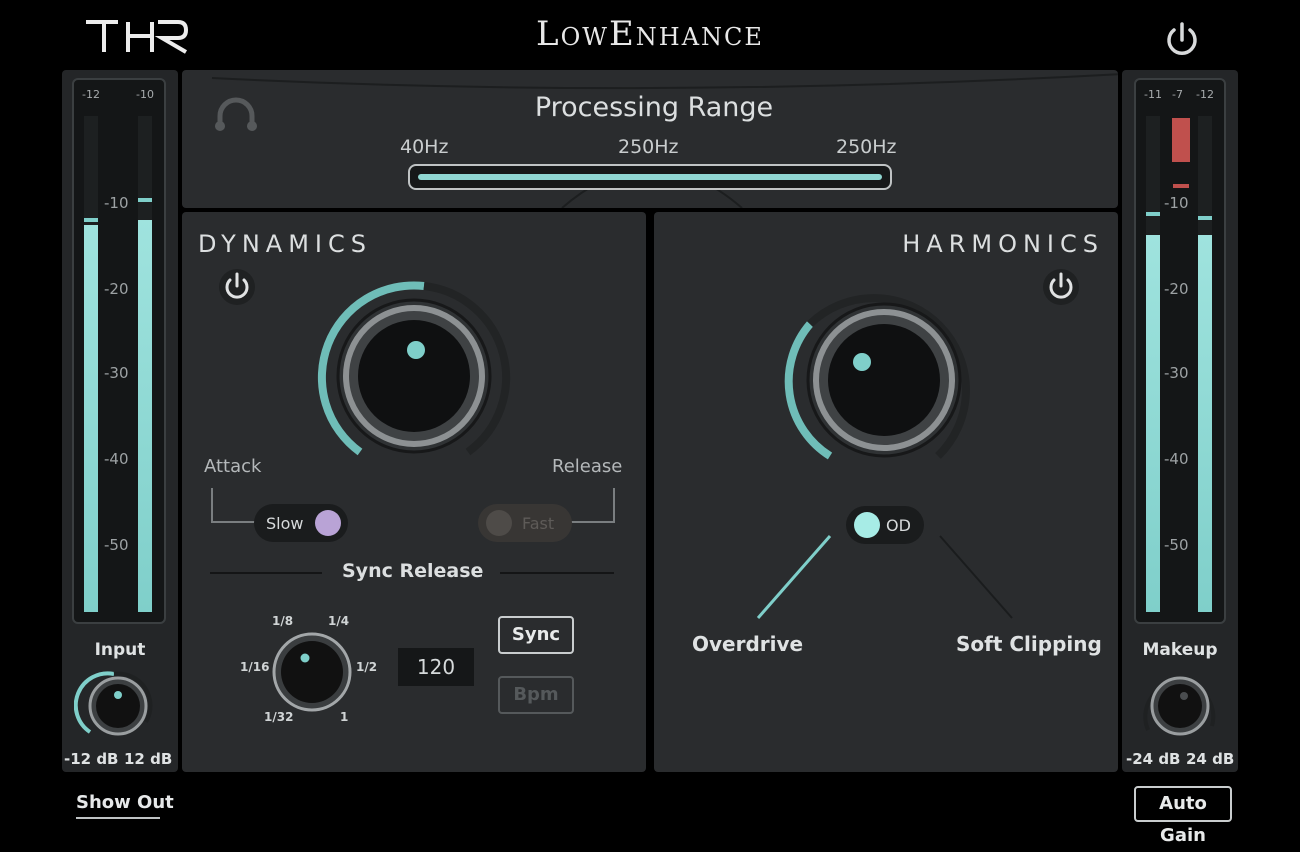 The image size is (1300, 852). I want to click on input-scale-40: -40, so click(116, 459).